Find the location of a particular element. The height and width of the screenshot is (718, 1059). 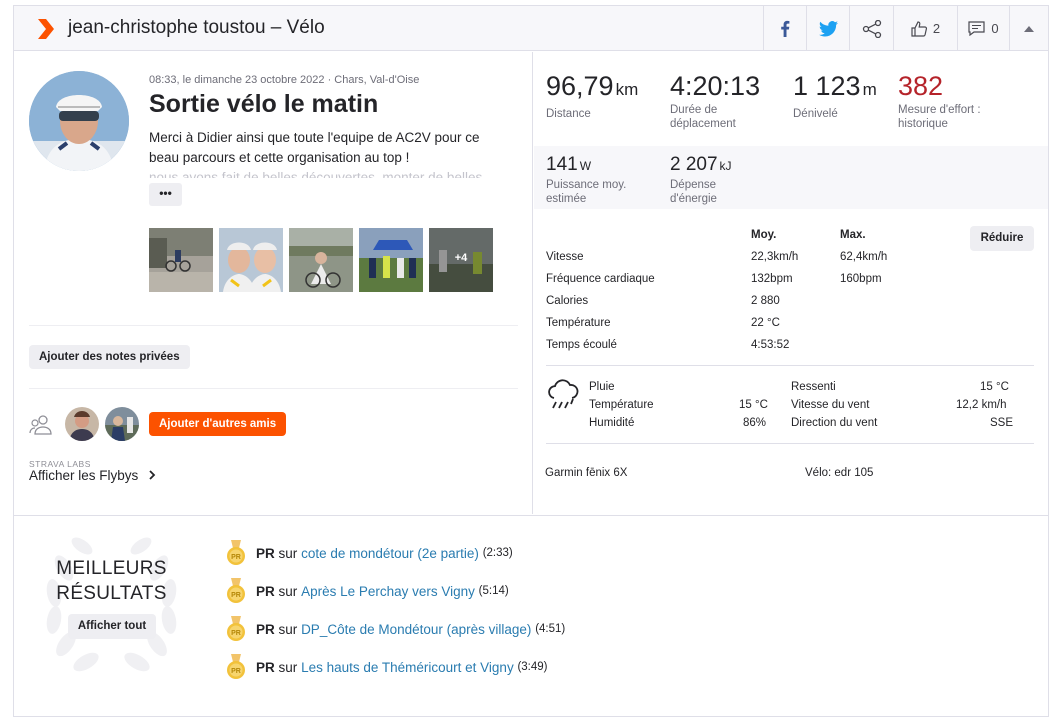

weather-value: 15 °C is located at coordinates (994, 387).